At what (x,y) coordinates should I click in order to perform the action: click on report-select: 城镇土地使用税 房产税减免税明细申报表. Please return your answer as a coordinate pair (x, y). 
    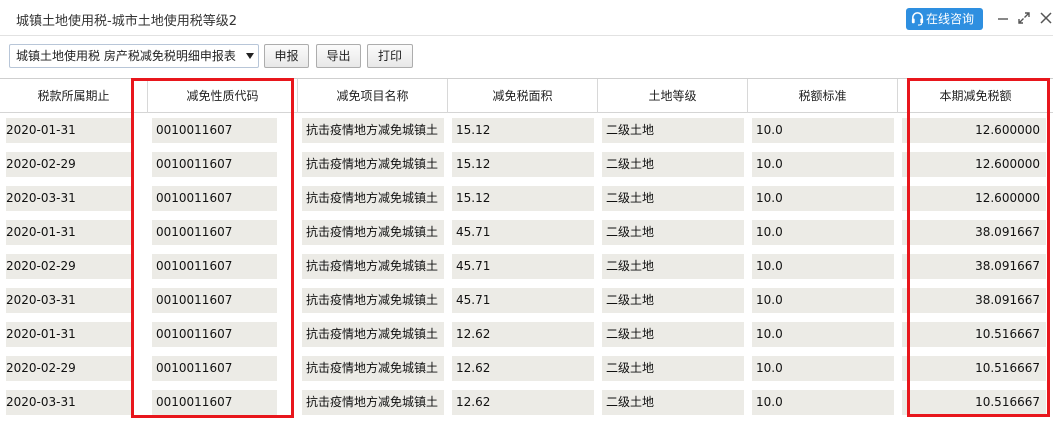
    Looking at the image, I should click on (134, 56).